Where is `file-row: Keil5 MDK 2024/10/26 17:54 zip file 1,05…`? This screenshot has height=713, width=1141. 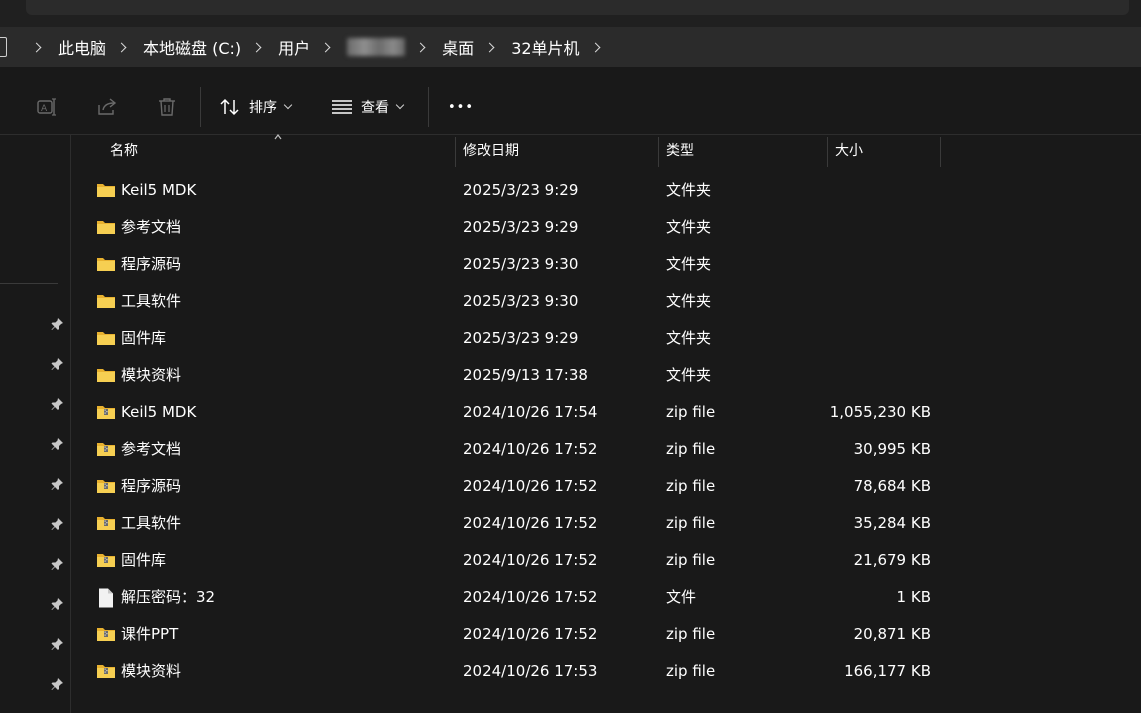 file-row: Keil5 MDK 2024/10/26 17:54 zip file 1,05… is located at coordinates (606, 412).